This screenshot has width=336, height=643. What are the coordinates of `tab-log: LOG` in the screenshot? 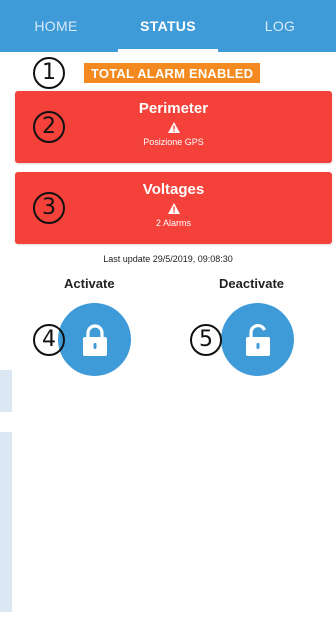 It's located at (280, 26).